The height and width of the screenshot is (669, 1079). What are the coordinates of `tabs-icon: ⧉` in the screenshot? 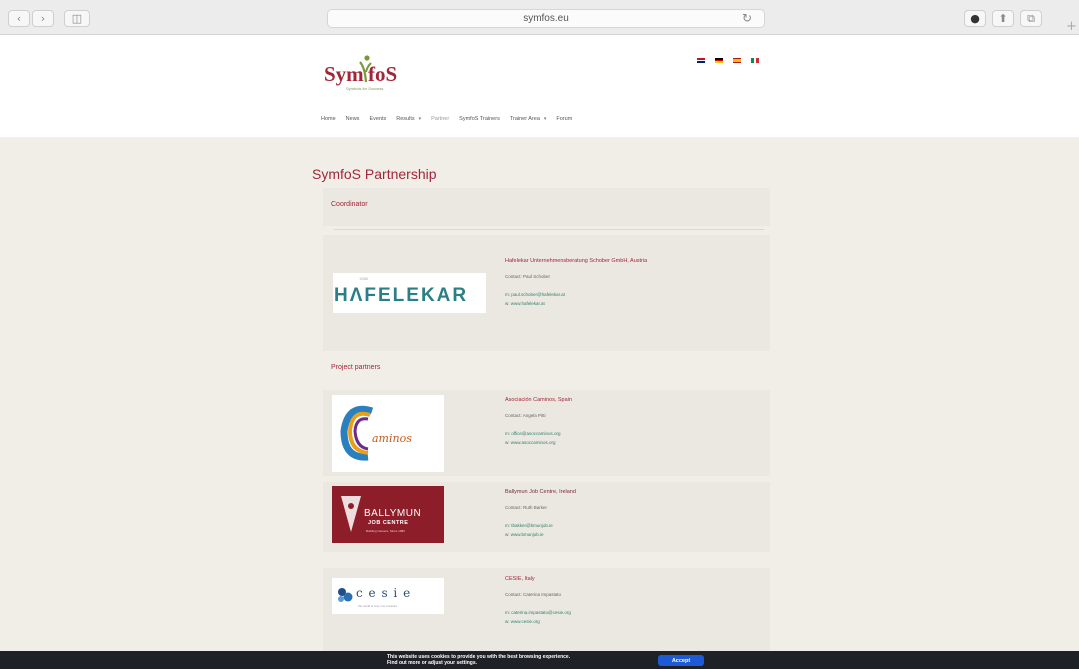 It's located at (1031, 18).